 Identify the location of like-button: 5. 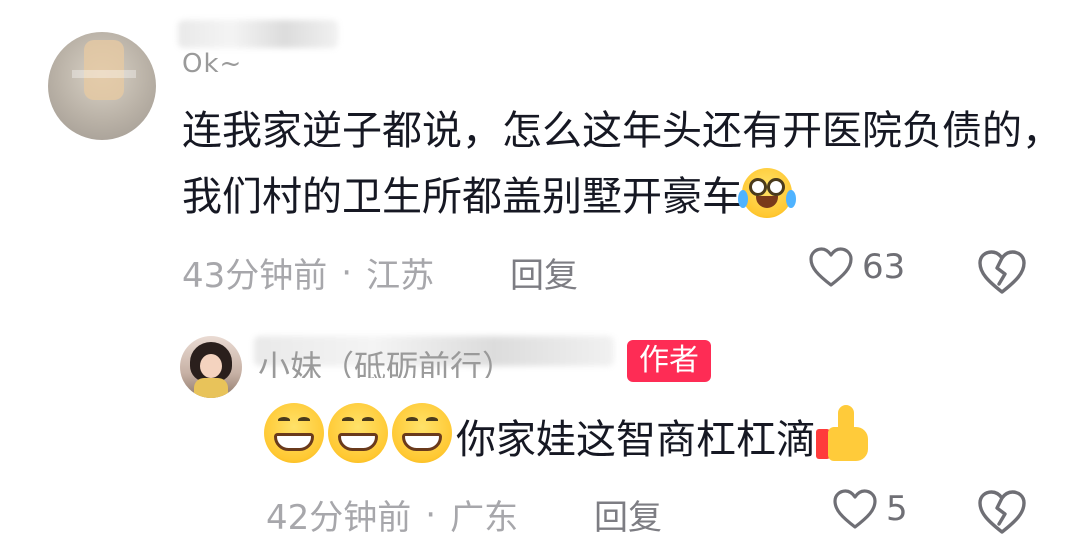
(870, 509).